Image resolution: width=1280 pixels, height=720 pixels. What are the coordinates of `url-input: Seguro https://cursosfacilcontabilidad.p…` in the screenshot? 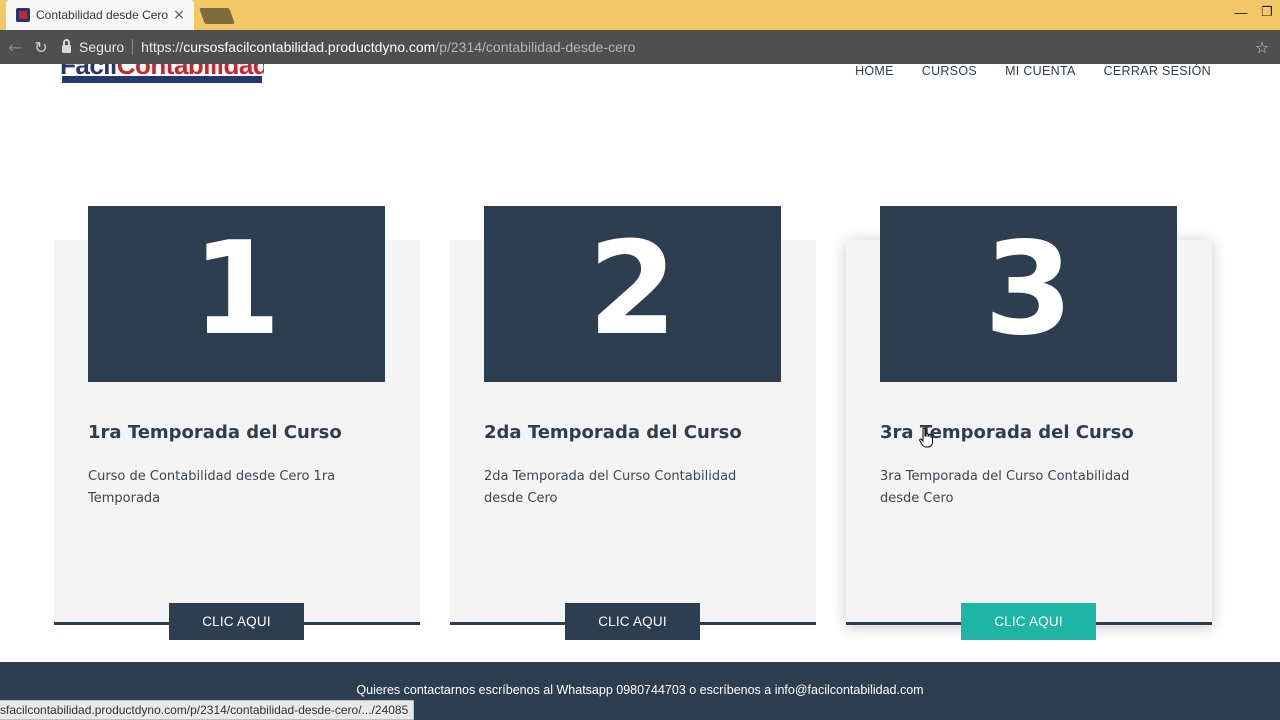 It's located at (656, 47).